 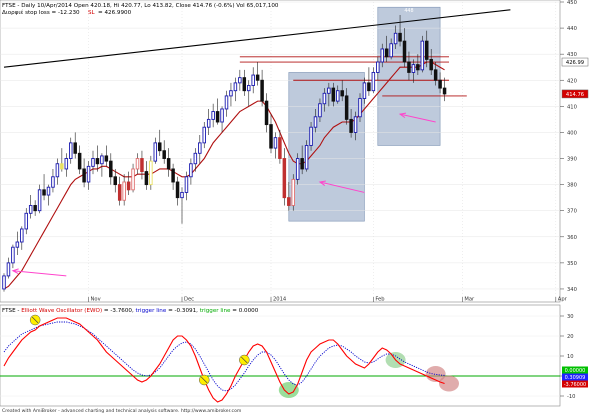 What do you see at coordinates (570, 357) in the screenshot?
I see `ewo-y-tick-label: 10` at bounding box center [570, 357].